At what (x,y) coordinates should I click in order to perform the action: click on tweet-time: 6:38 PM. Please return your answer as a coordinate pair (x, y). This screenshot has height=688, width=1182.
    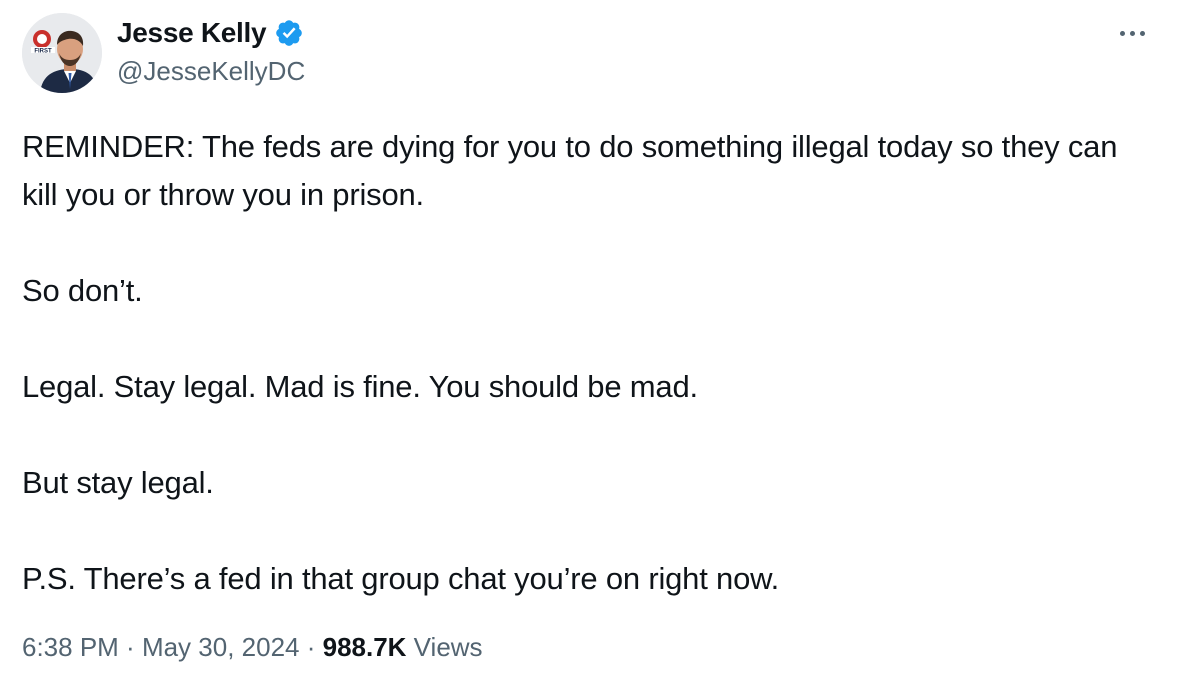
    Looking at the image, I should click on (70, 647).